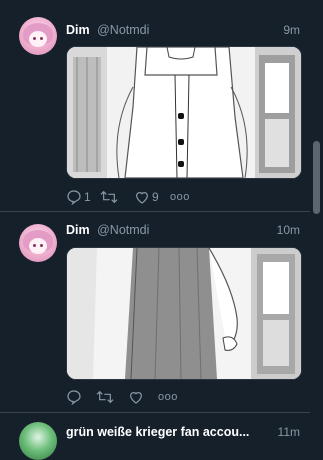  What do you see at coordinates (183, 232) in the screenshot?
I see `tweet-header: Dim @Notmdi 10m` at bounding box center [183, 232].